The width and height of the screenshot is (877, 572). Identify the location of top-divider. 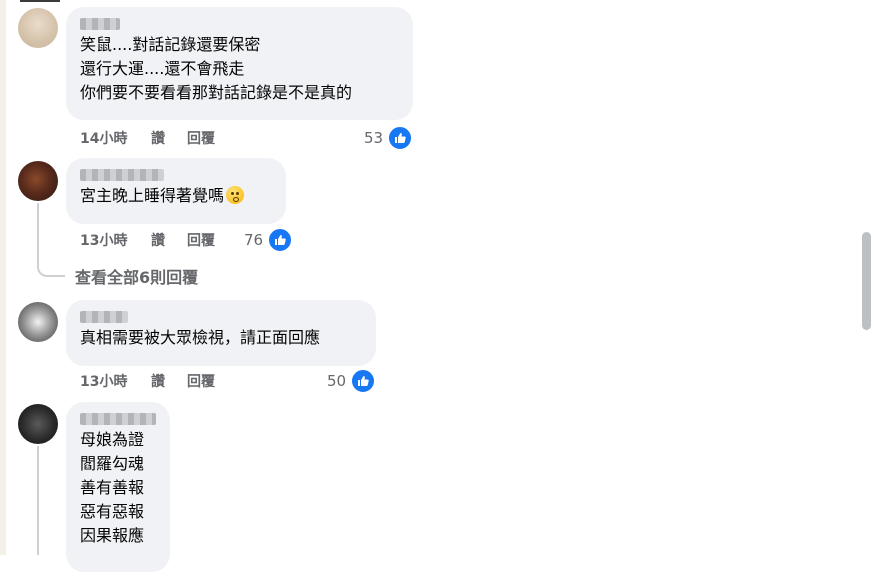
(40, 1).